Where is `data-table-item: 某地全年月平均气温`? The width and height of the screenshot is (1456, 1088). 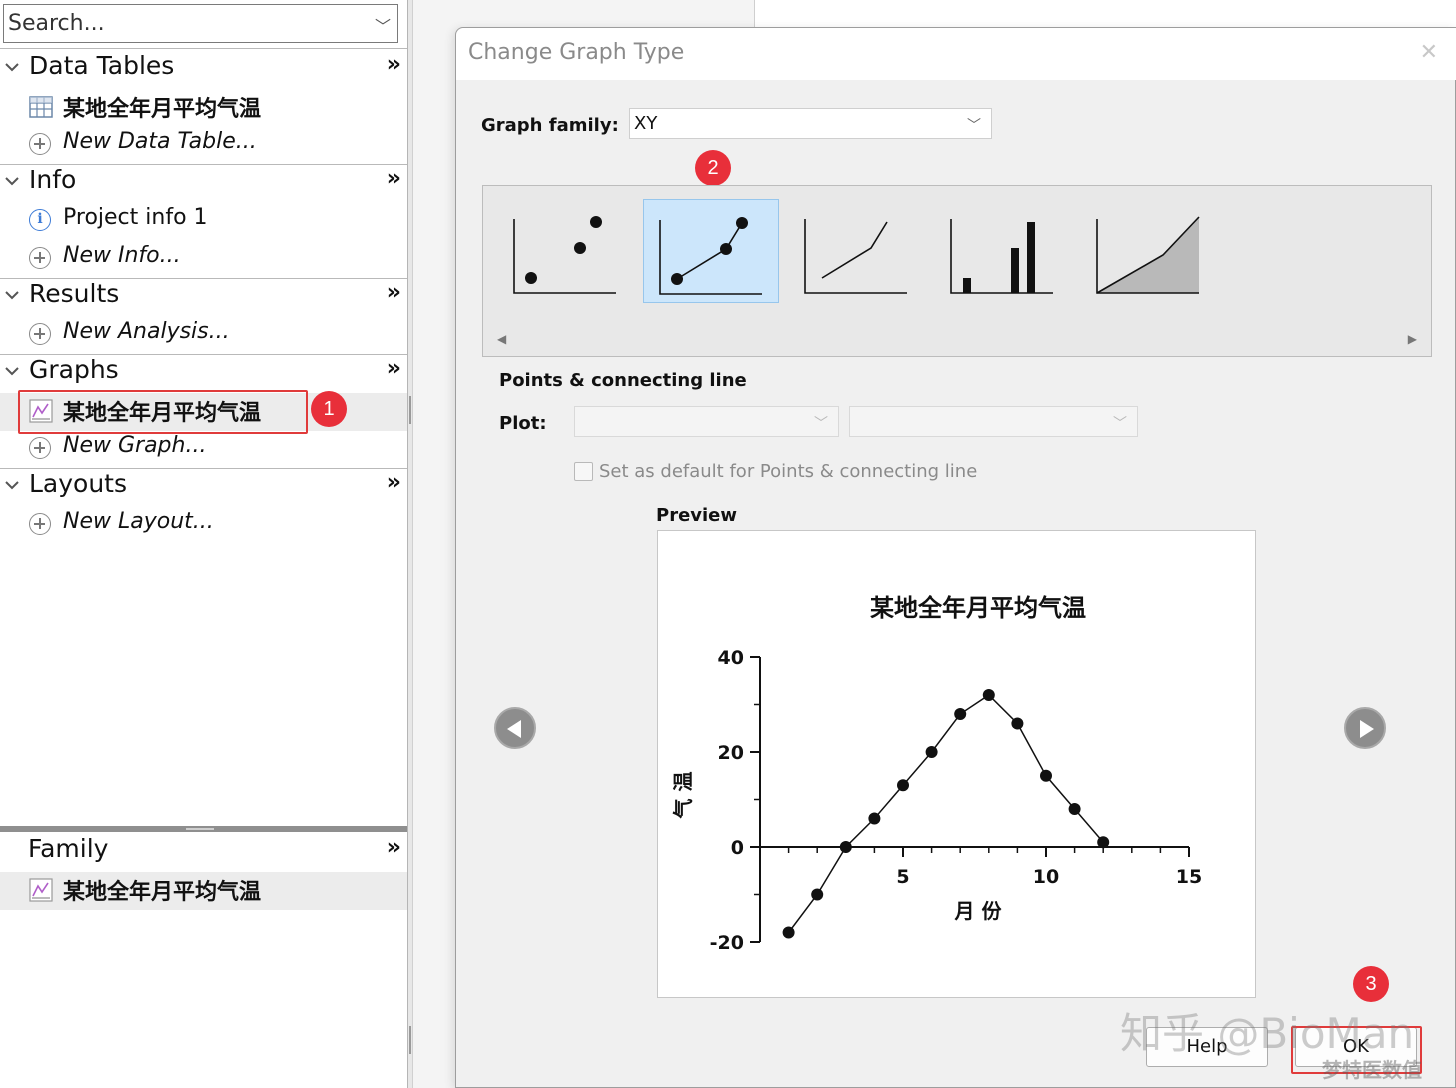
data-table-item: 某地全年月平均气温 is located at coordinates (203, 108).